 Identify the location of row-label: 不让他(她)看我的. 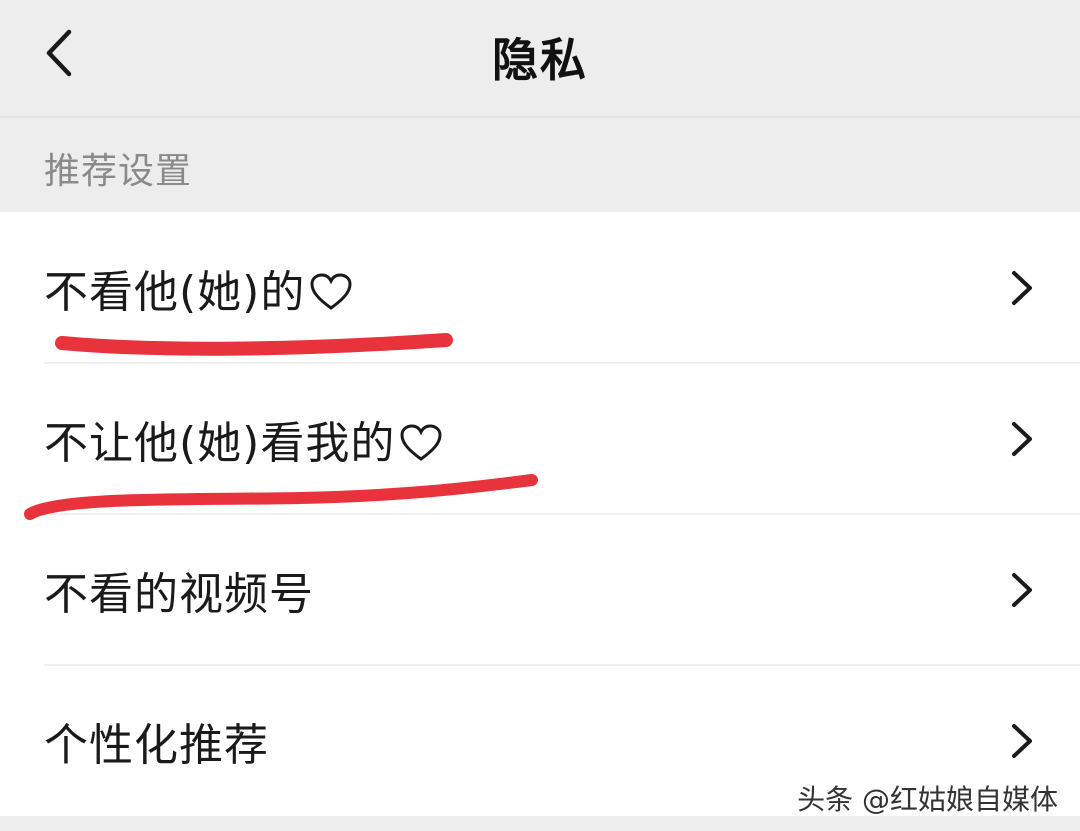
(243, 439).